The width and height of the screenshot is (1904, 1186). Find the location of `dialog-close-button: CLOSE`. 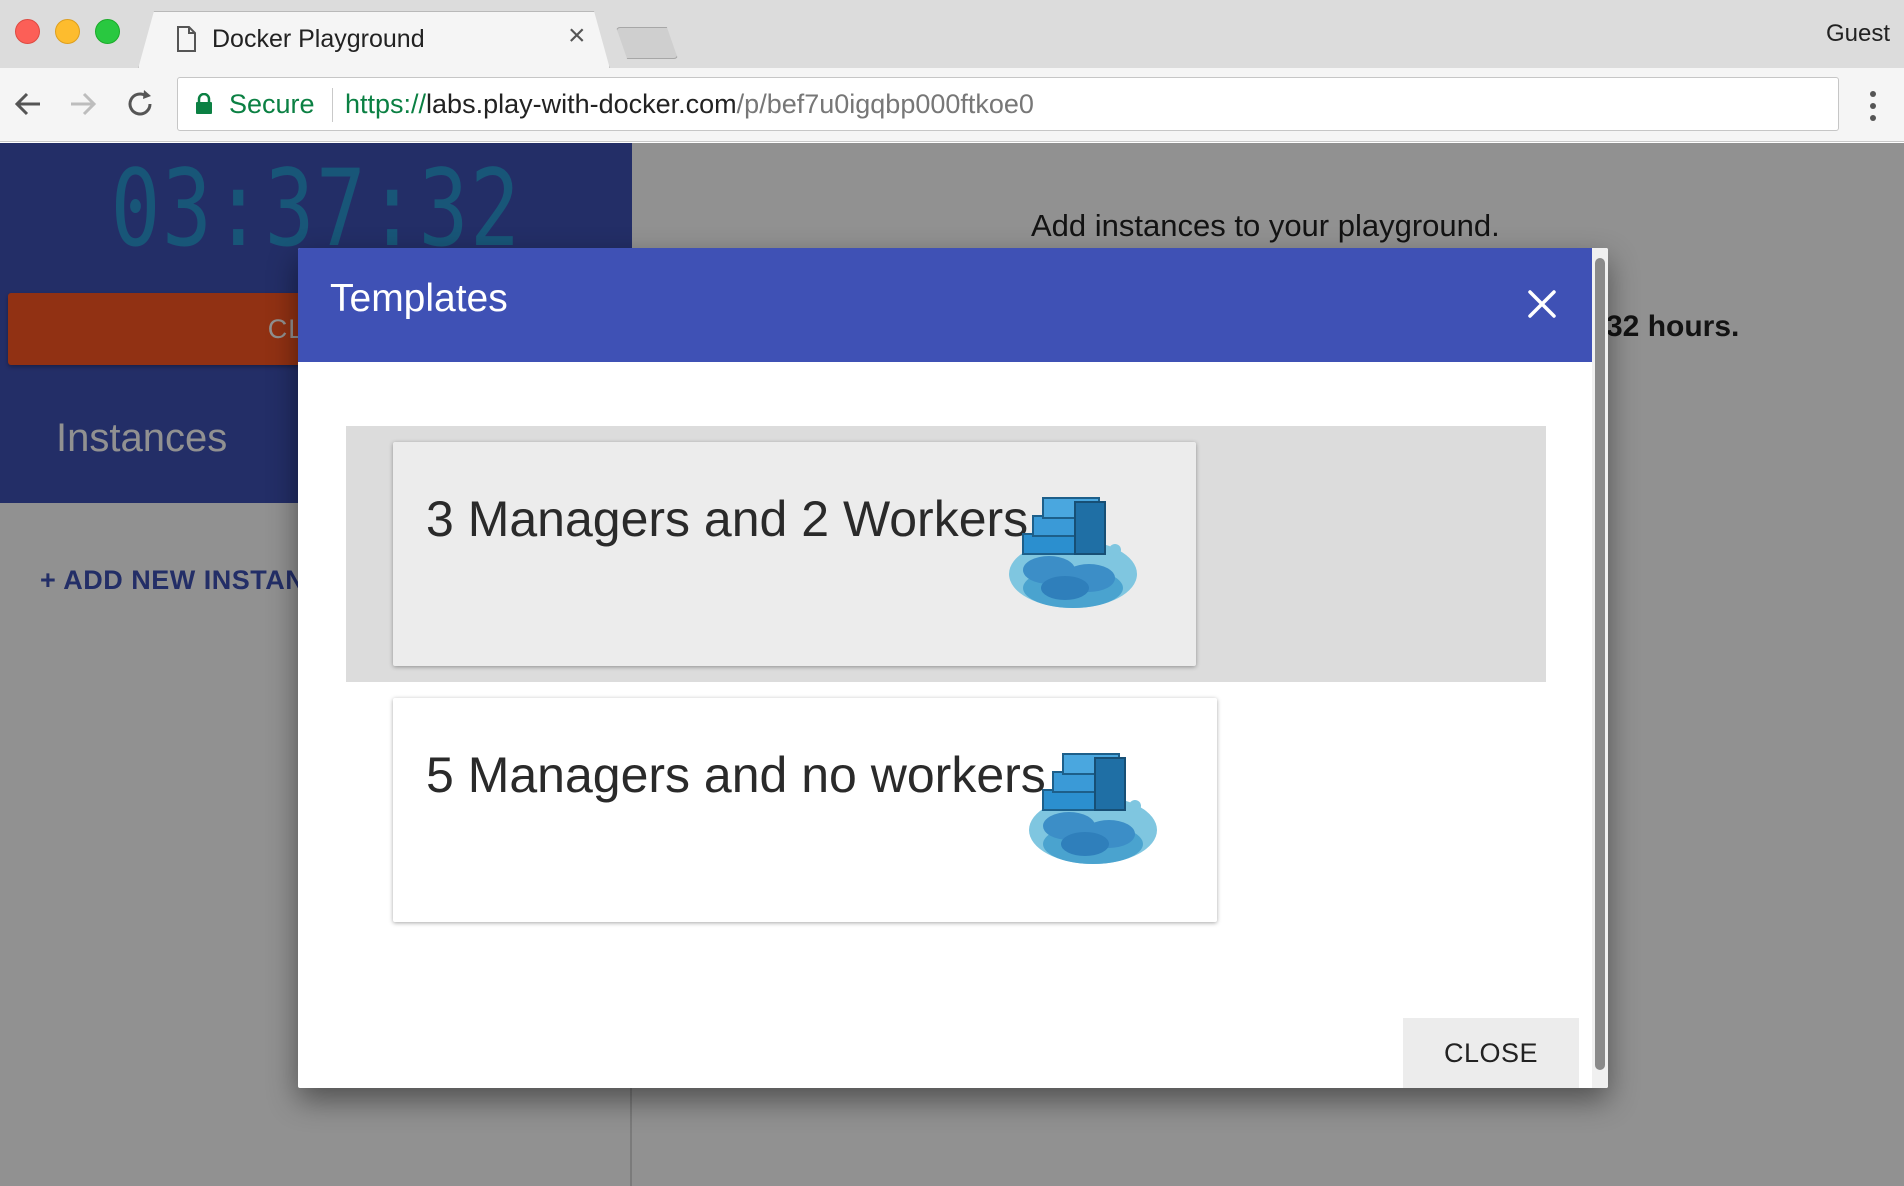

dialog-close-button: CLOSE is located at coordinates (1491, 1053).